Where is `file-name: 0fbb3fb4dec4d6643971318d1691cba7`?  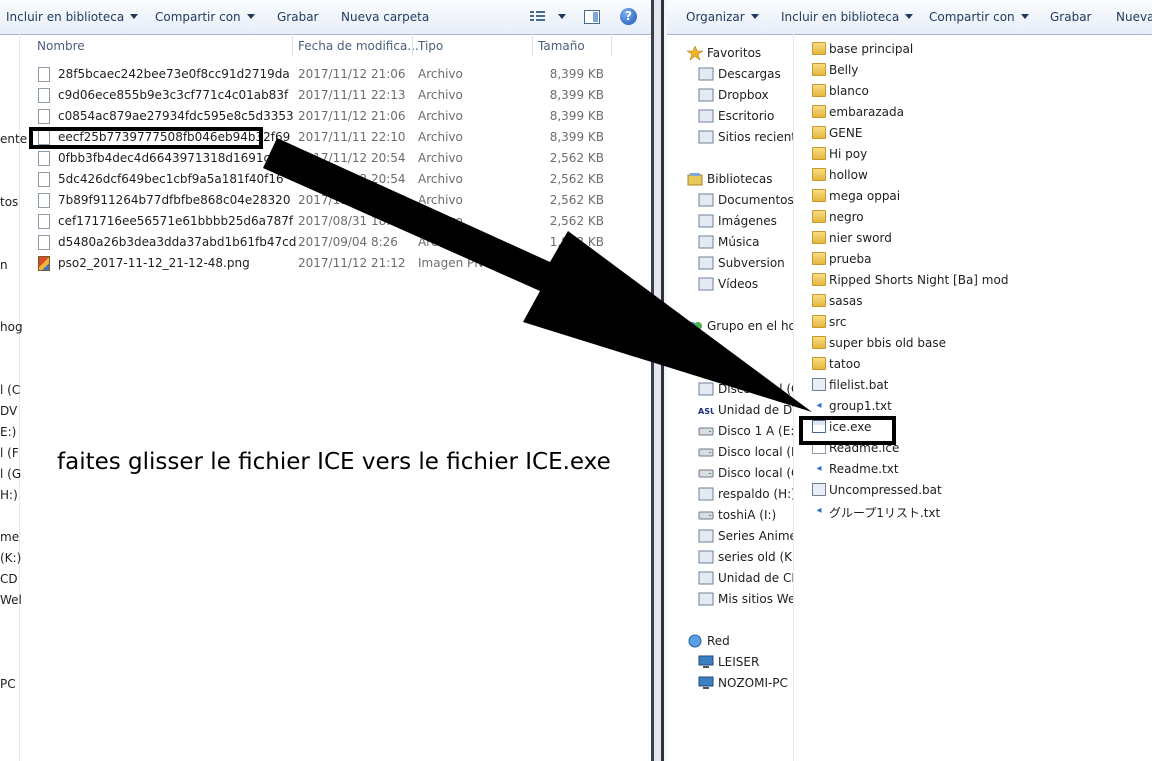 file-name: 0fbb3fb4dec4d6643971318d1691cba7 is located at coordinates (175, 158).